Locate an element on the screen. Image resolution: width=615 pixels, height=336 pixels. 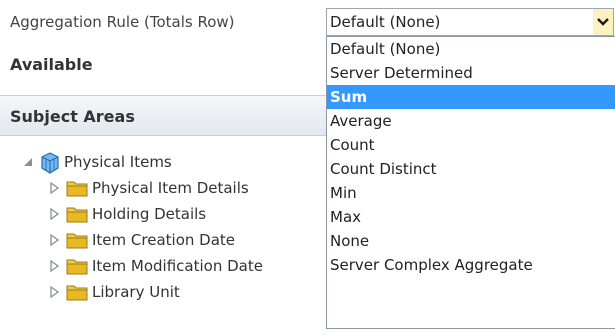
tree-node-label: Library Unit is located at coordinates (136, 292).